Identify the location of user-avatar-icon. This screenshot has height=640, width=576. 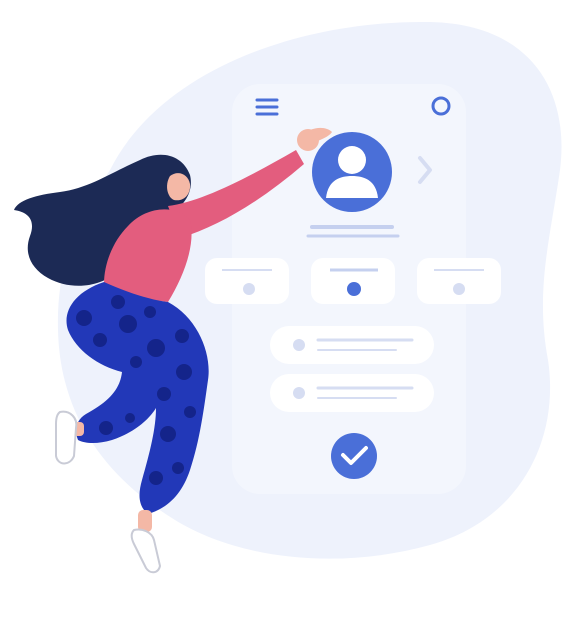
(352, 172).